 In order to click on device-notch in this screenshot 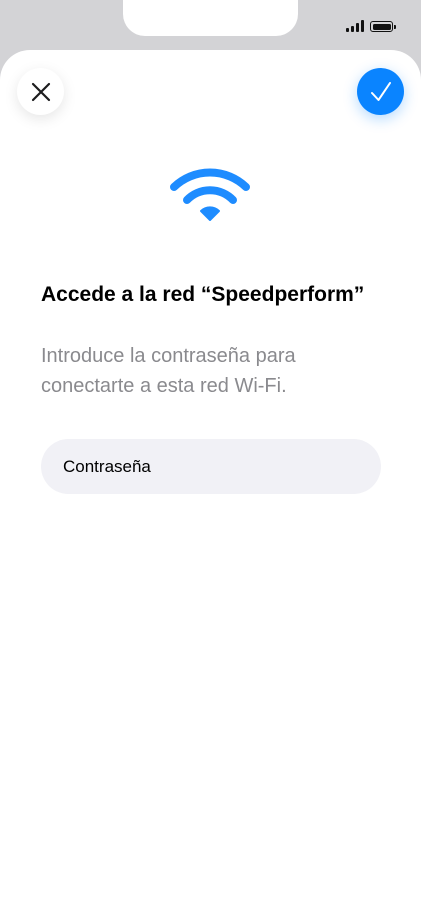, I will do `click(210, 18)`.